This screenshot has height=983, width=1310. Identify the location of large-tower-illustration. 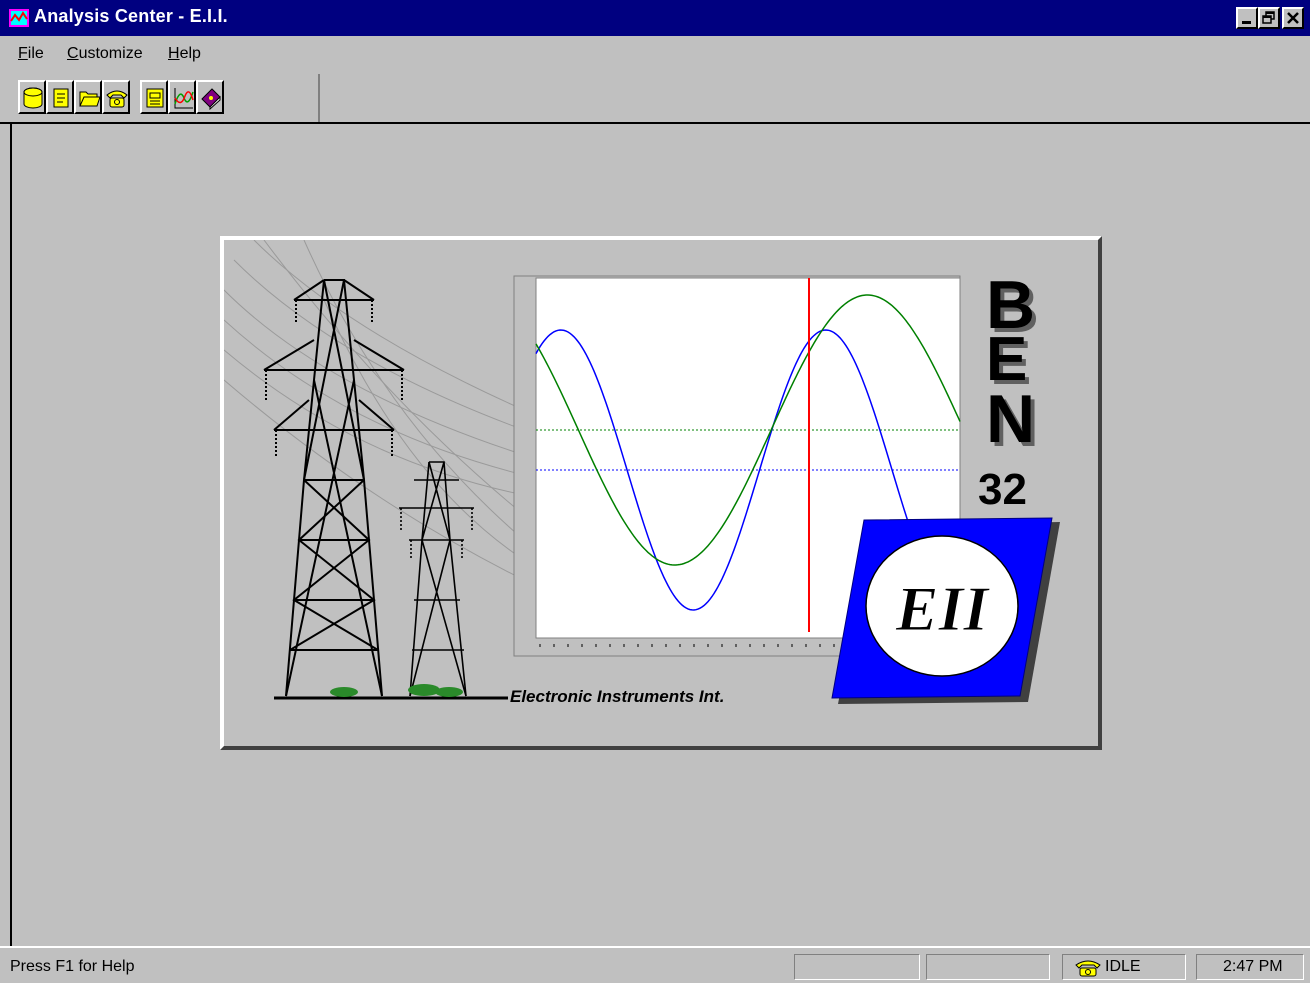
(334, 488).